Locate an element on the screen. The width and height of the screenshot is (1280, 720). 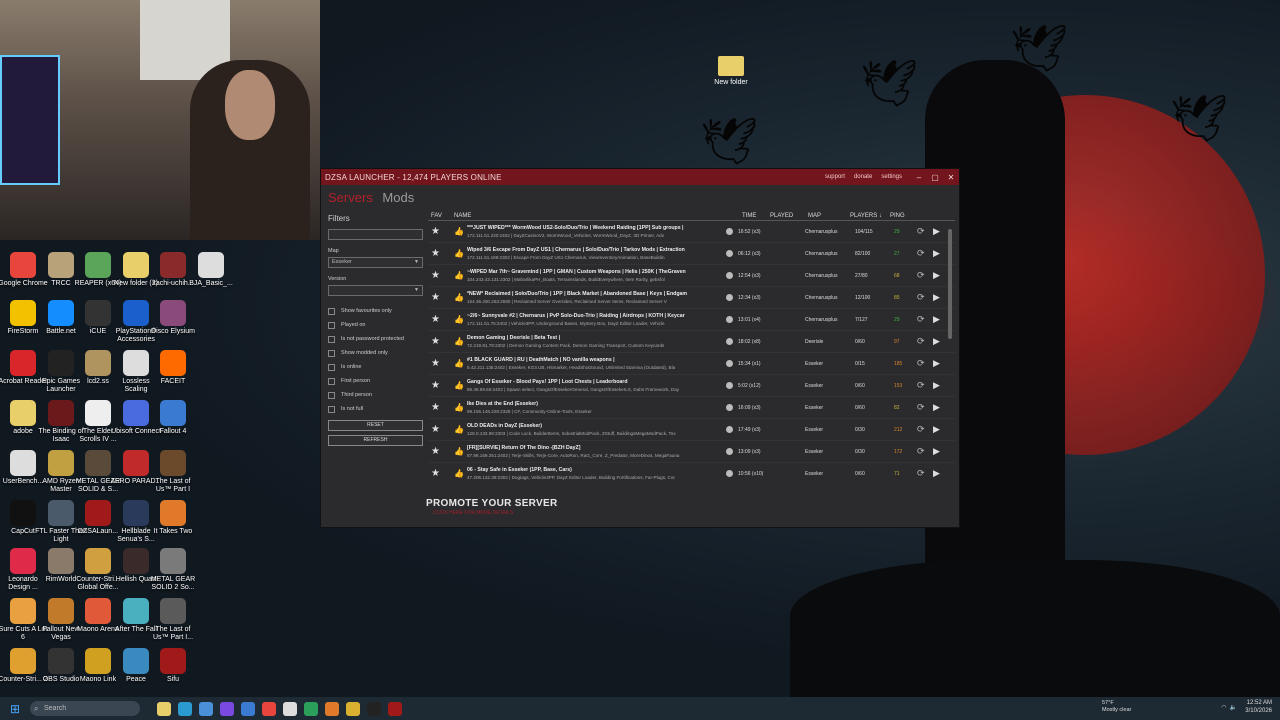
desktop-icon: FACEIT is located at coordinates (173, 368).